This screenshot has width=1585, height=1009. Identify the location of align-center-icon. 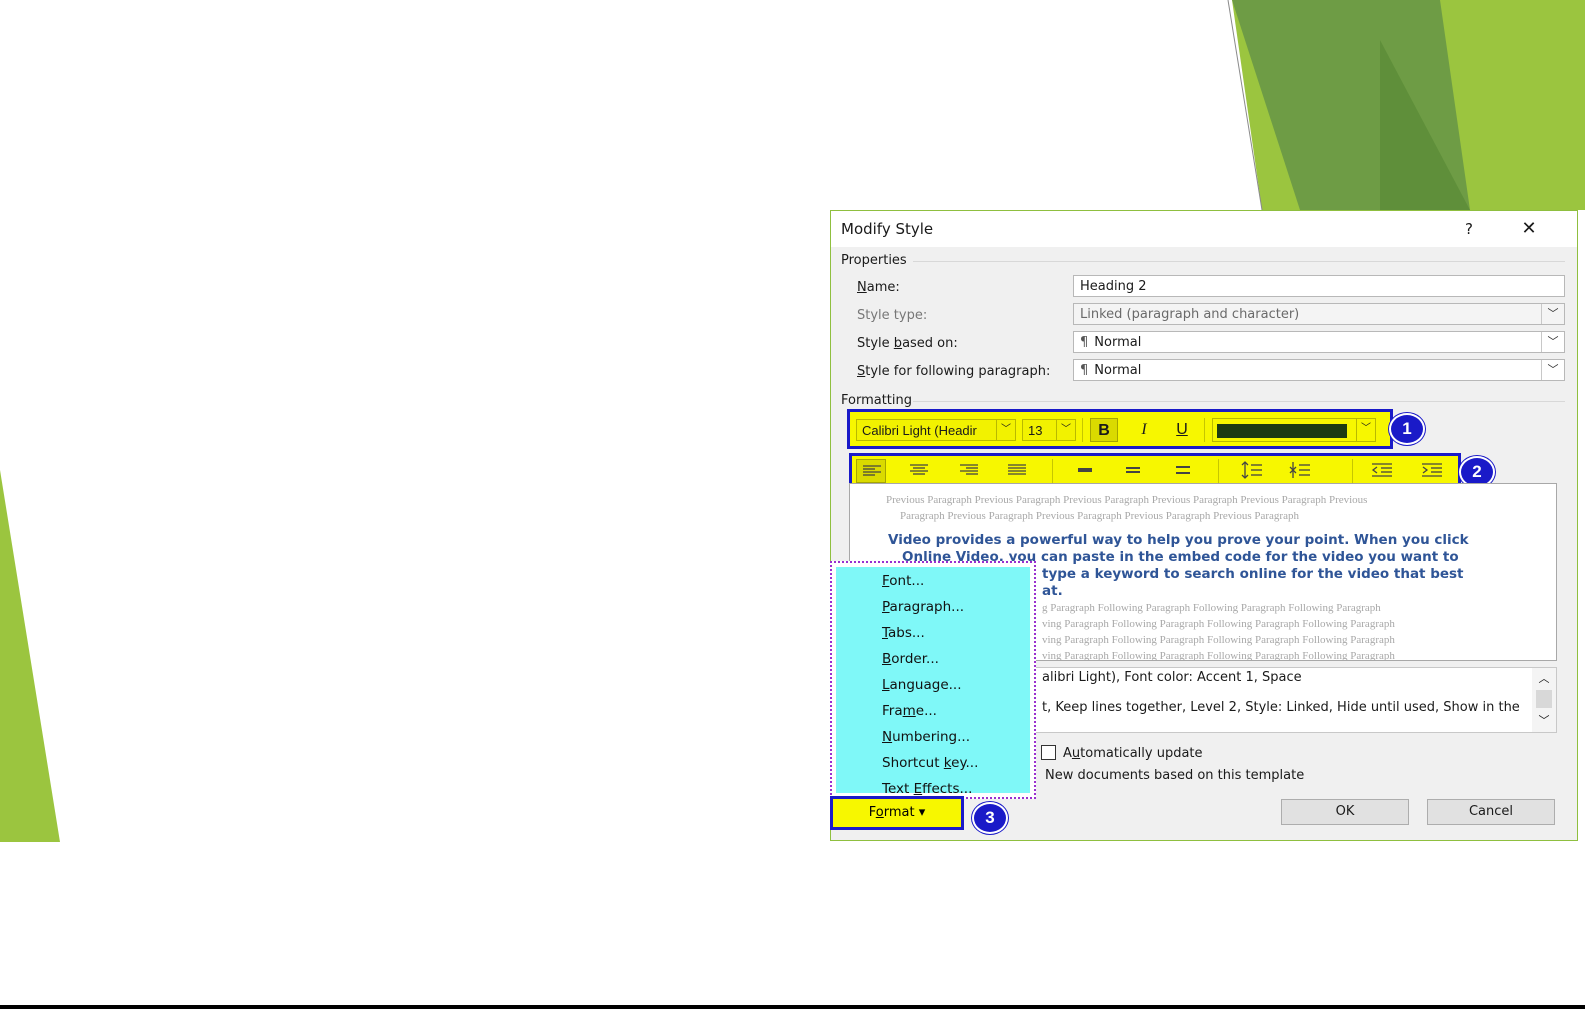
(919, 469).